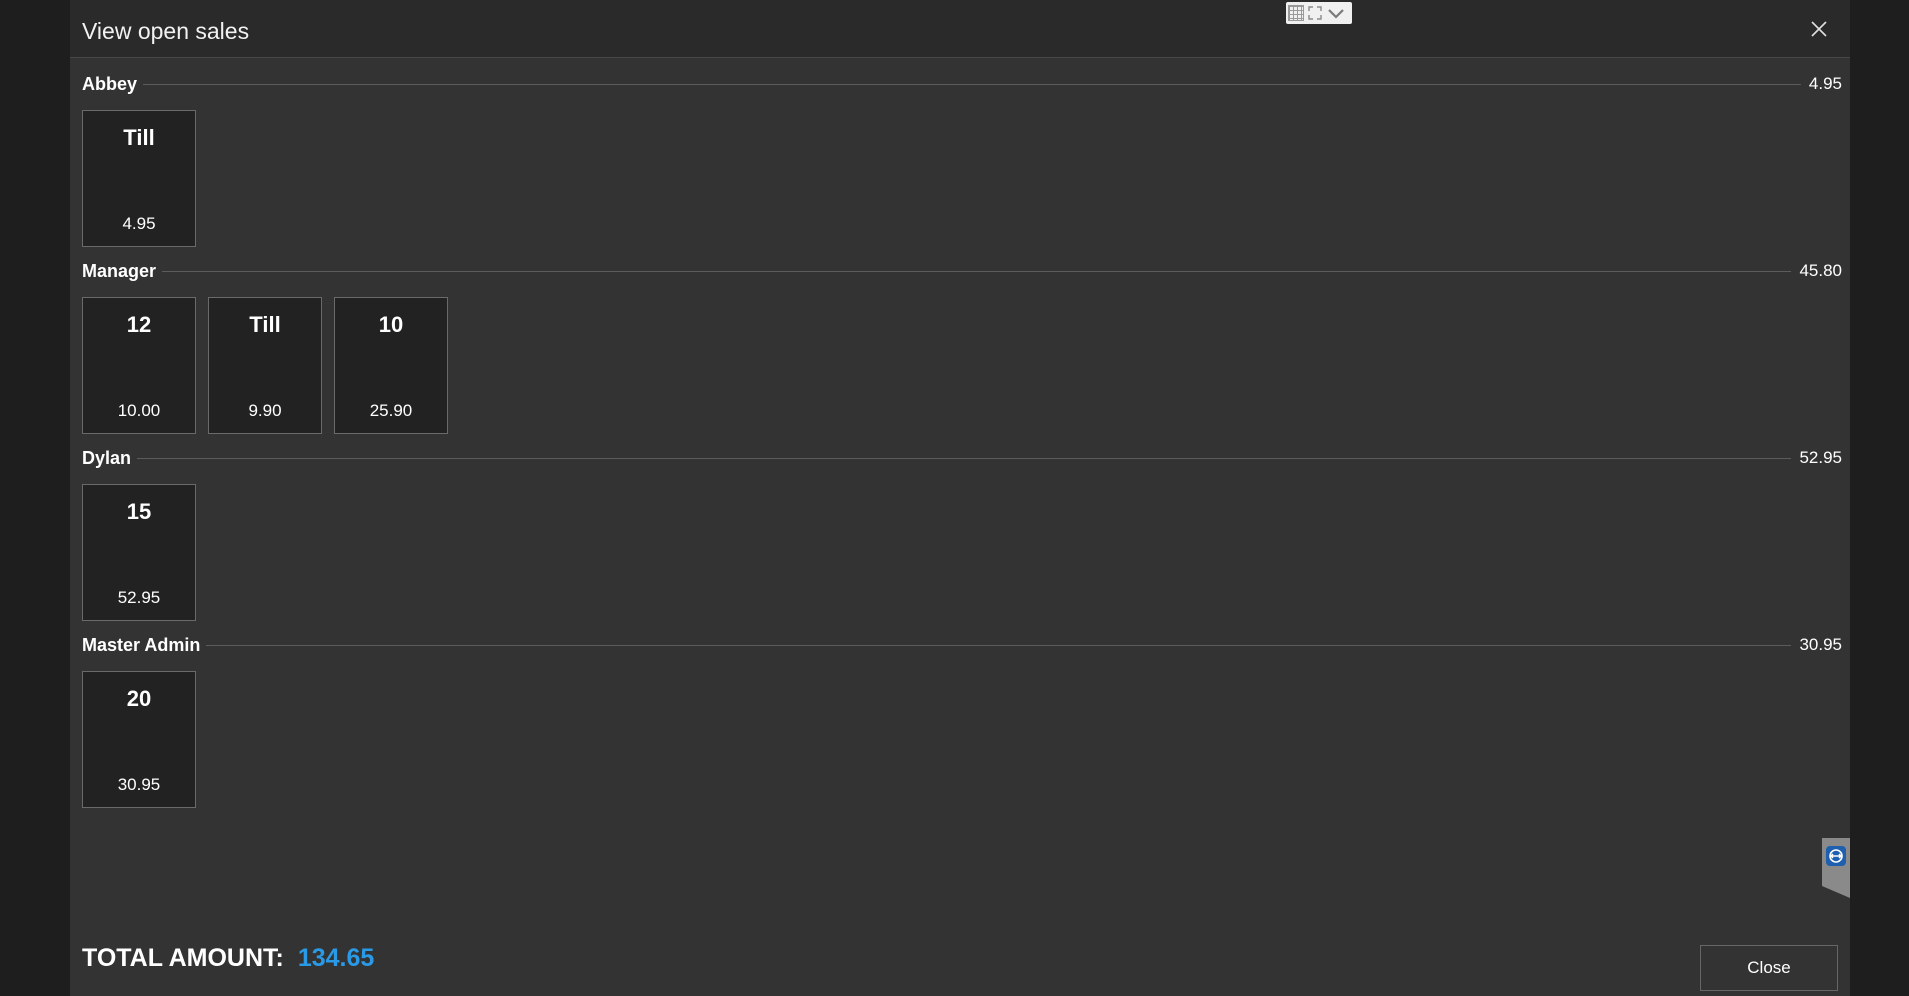  What do you see at coordinates (336, 958) in the screenshot?
I see `total-amount-value: 134.65` at bounding box center [336, 958].